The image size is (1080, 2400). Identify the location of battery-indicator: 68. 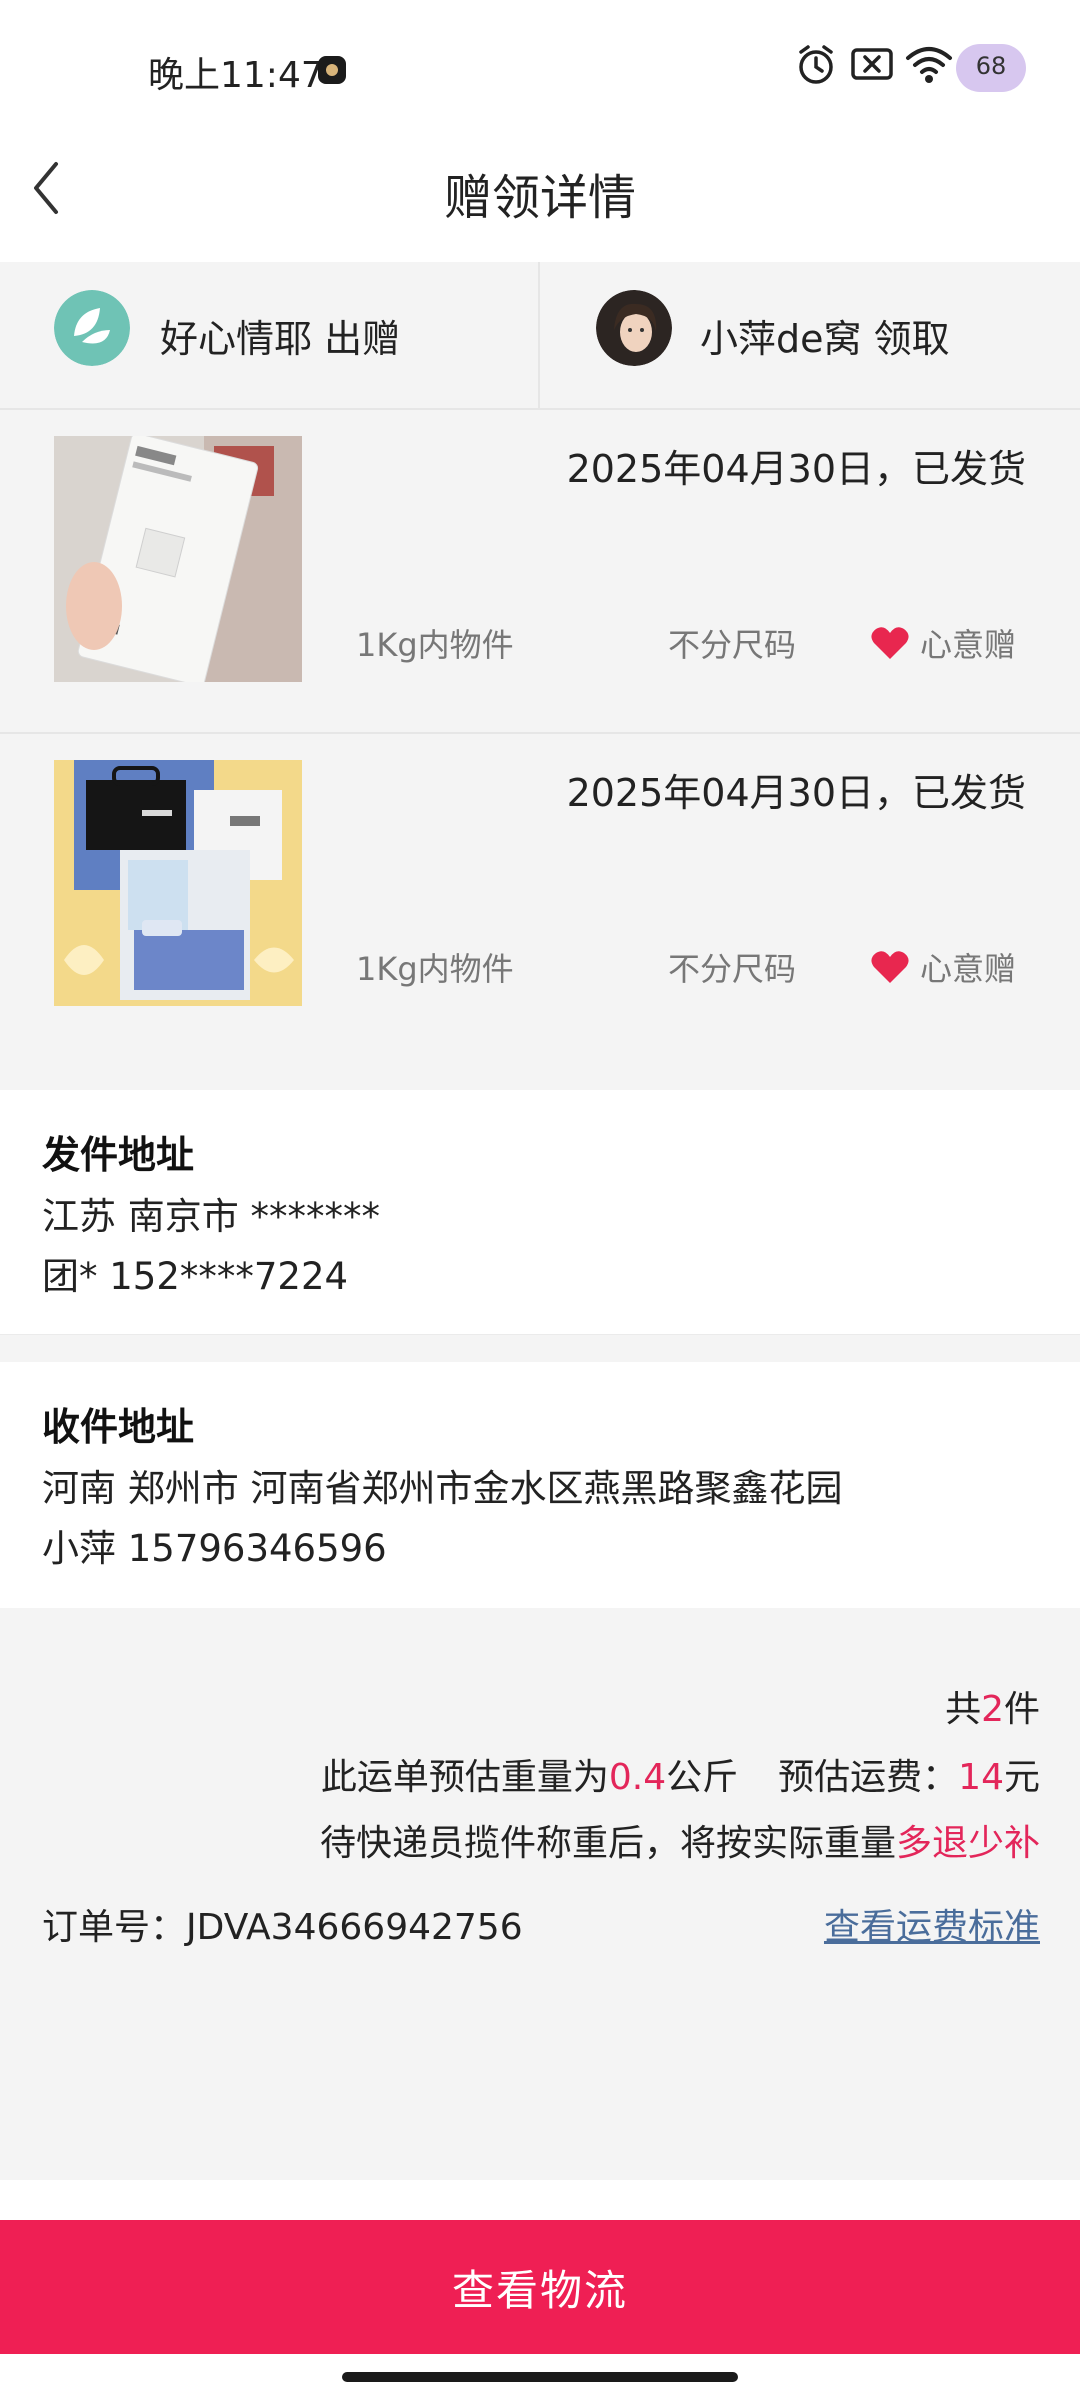
(991, 68).